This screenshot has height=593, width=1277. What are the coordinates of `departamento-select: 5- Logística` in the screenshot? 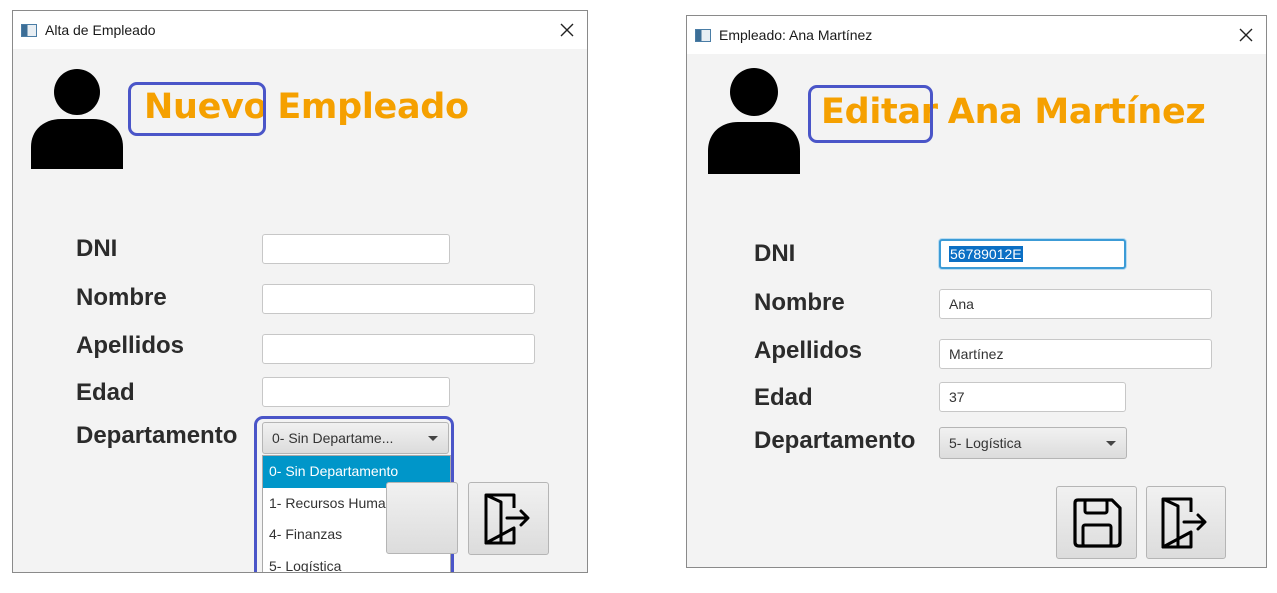 It's located at (1033, 443).